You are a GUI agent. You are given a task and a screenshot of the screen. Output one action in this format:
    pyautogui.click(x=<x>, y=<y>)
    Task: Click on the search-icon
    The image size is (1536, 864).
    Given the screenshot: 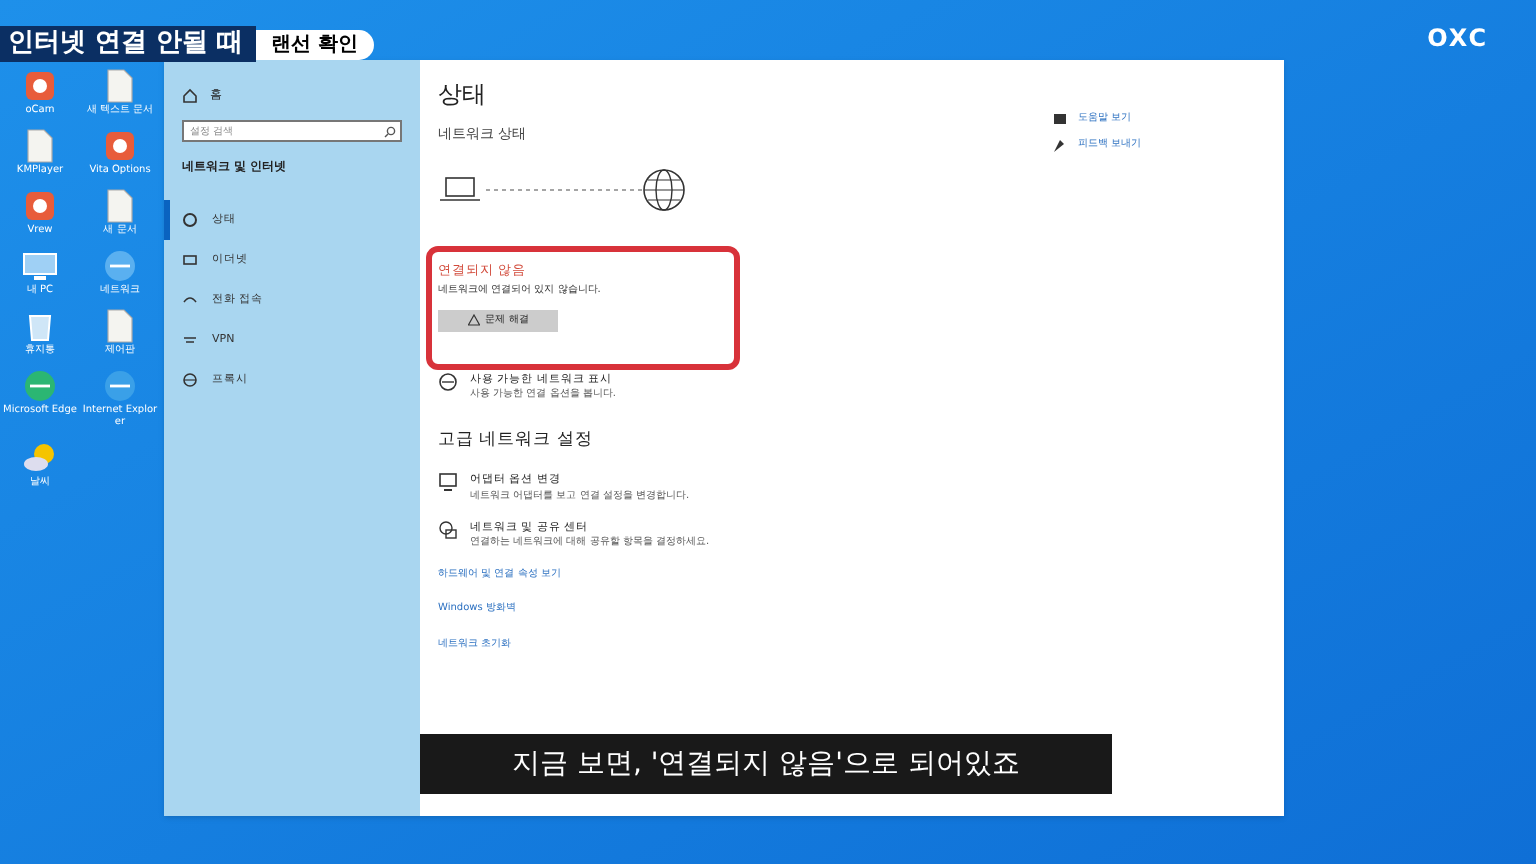 What is the action you would take?
    pyautogui.click(x=390, y=131)
    